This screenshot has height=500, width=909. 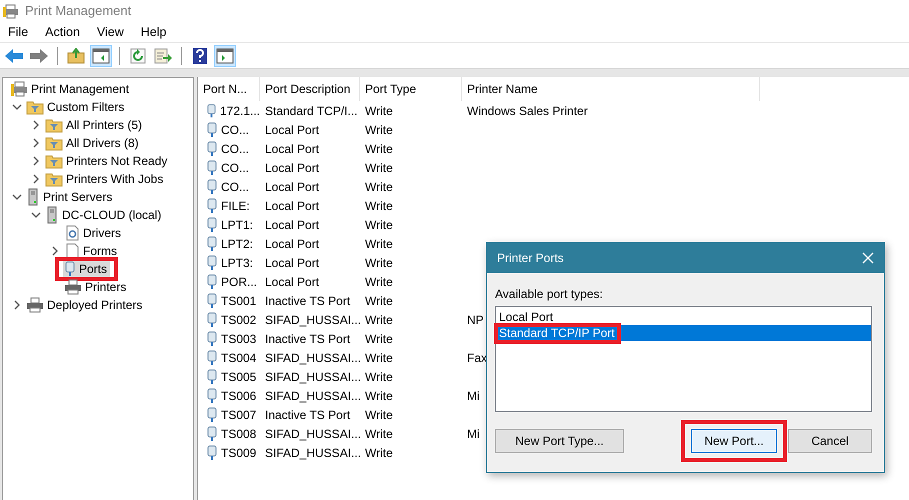 I want to click on menu-item: Help, so click(x=153, y=31).